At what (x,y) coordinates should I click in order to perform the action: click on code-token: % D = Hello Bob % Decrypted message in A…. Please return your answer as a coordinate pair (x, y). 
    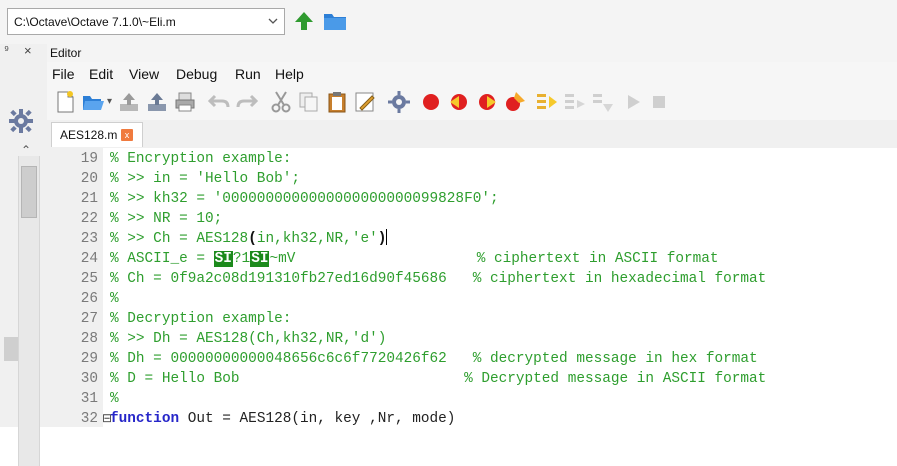
    Looking at the image, I should click on (438, 379).